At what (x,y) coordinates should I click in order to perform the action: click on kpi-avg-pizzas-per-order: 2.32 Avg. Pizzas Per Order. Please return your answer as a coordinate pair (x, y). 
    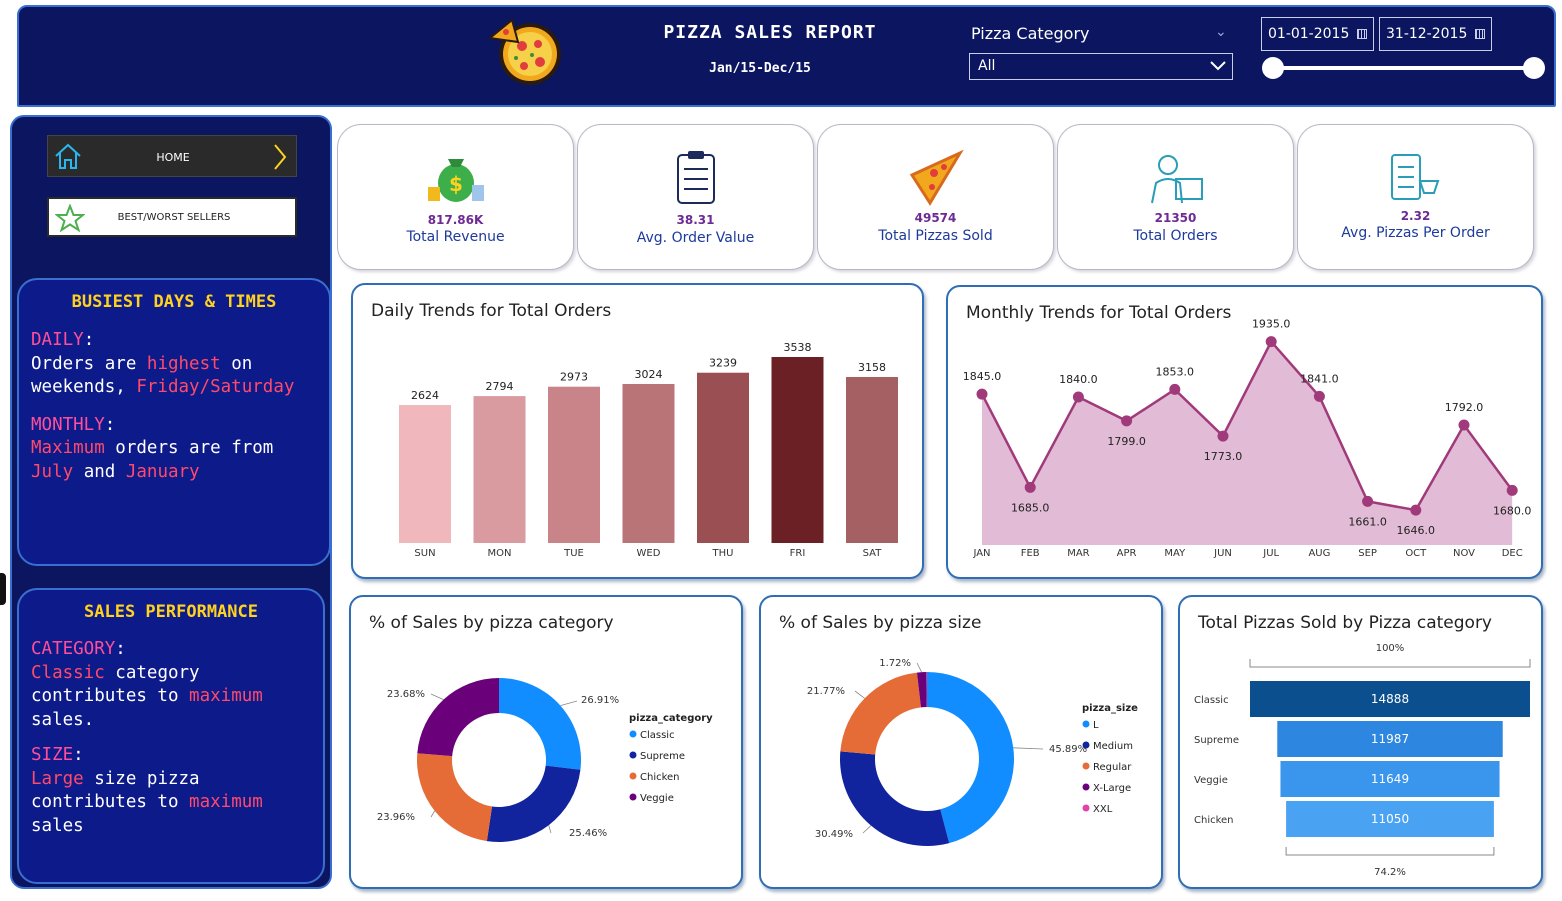
    Looking at the image, I should click on (1415, 197).